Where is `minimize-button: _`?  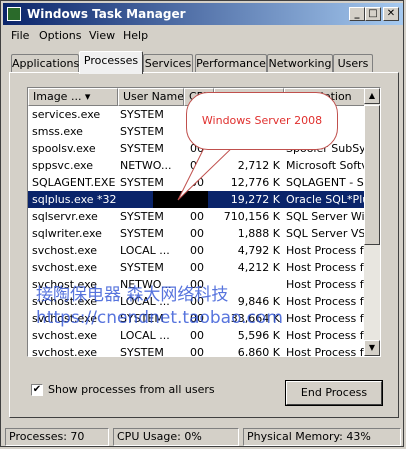 minimize-button: _ is located at coordinates (357, 14).